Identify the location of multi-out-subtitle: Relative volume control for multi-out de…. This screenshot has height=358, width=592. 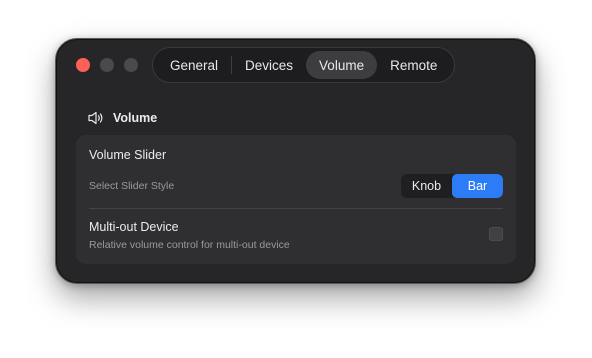
(189, 245).